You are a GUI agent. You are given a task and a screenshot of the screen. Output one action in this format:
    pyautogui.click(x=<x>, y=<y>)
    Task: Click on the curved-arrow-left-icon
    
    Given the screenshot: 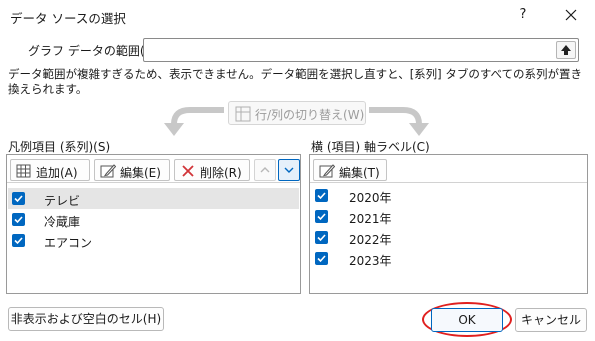 What is the action you would take?
    pyautogui.click(x=194, y=121)
    